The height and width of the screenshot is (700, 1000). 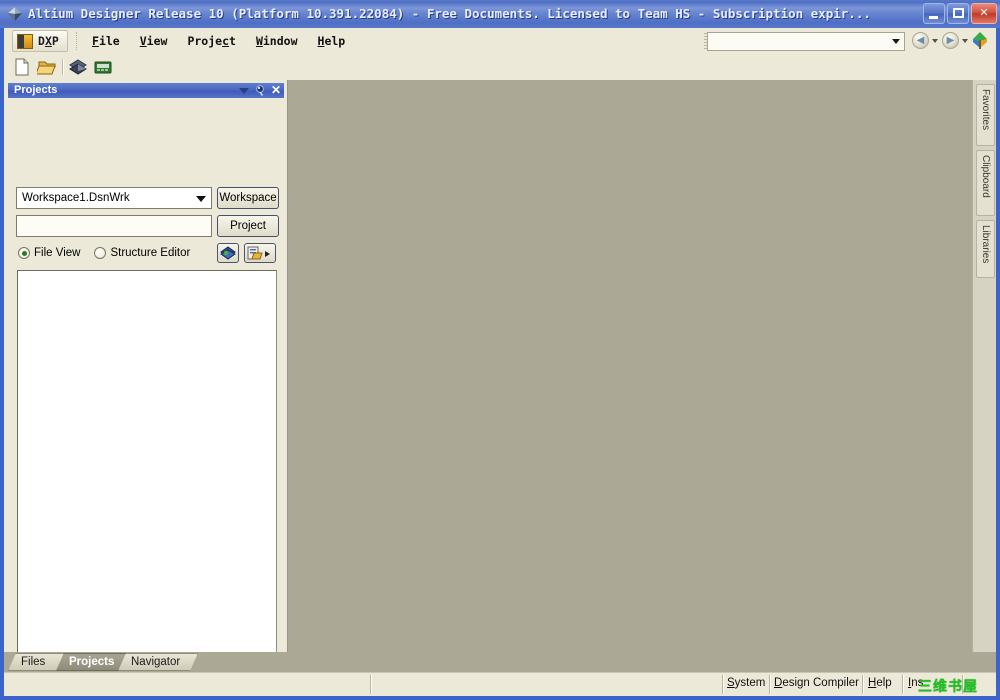 I want to click on search-combo, so click(x=806, y=41).